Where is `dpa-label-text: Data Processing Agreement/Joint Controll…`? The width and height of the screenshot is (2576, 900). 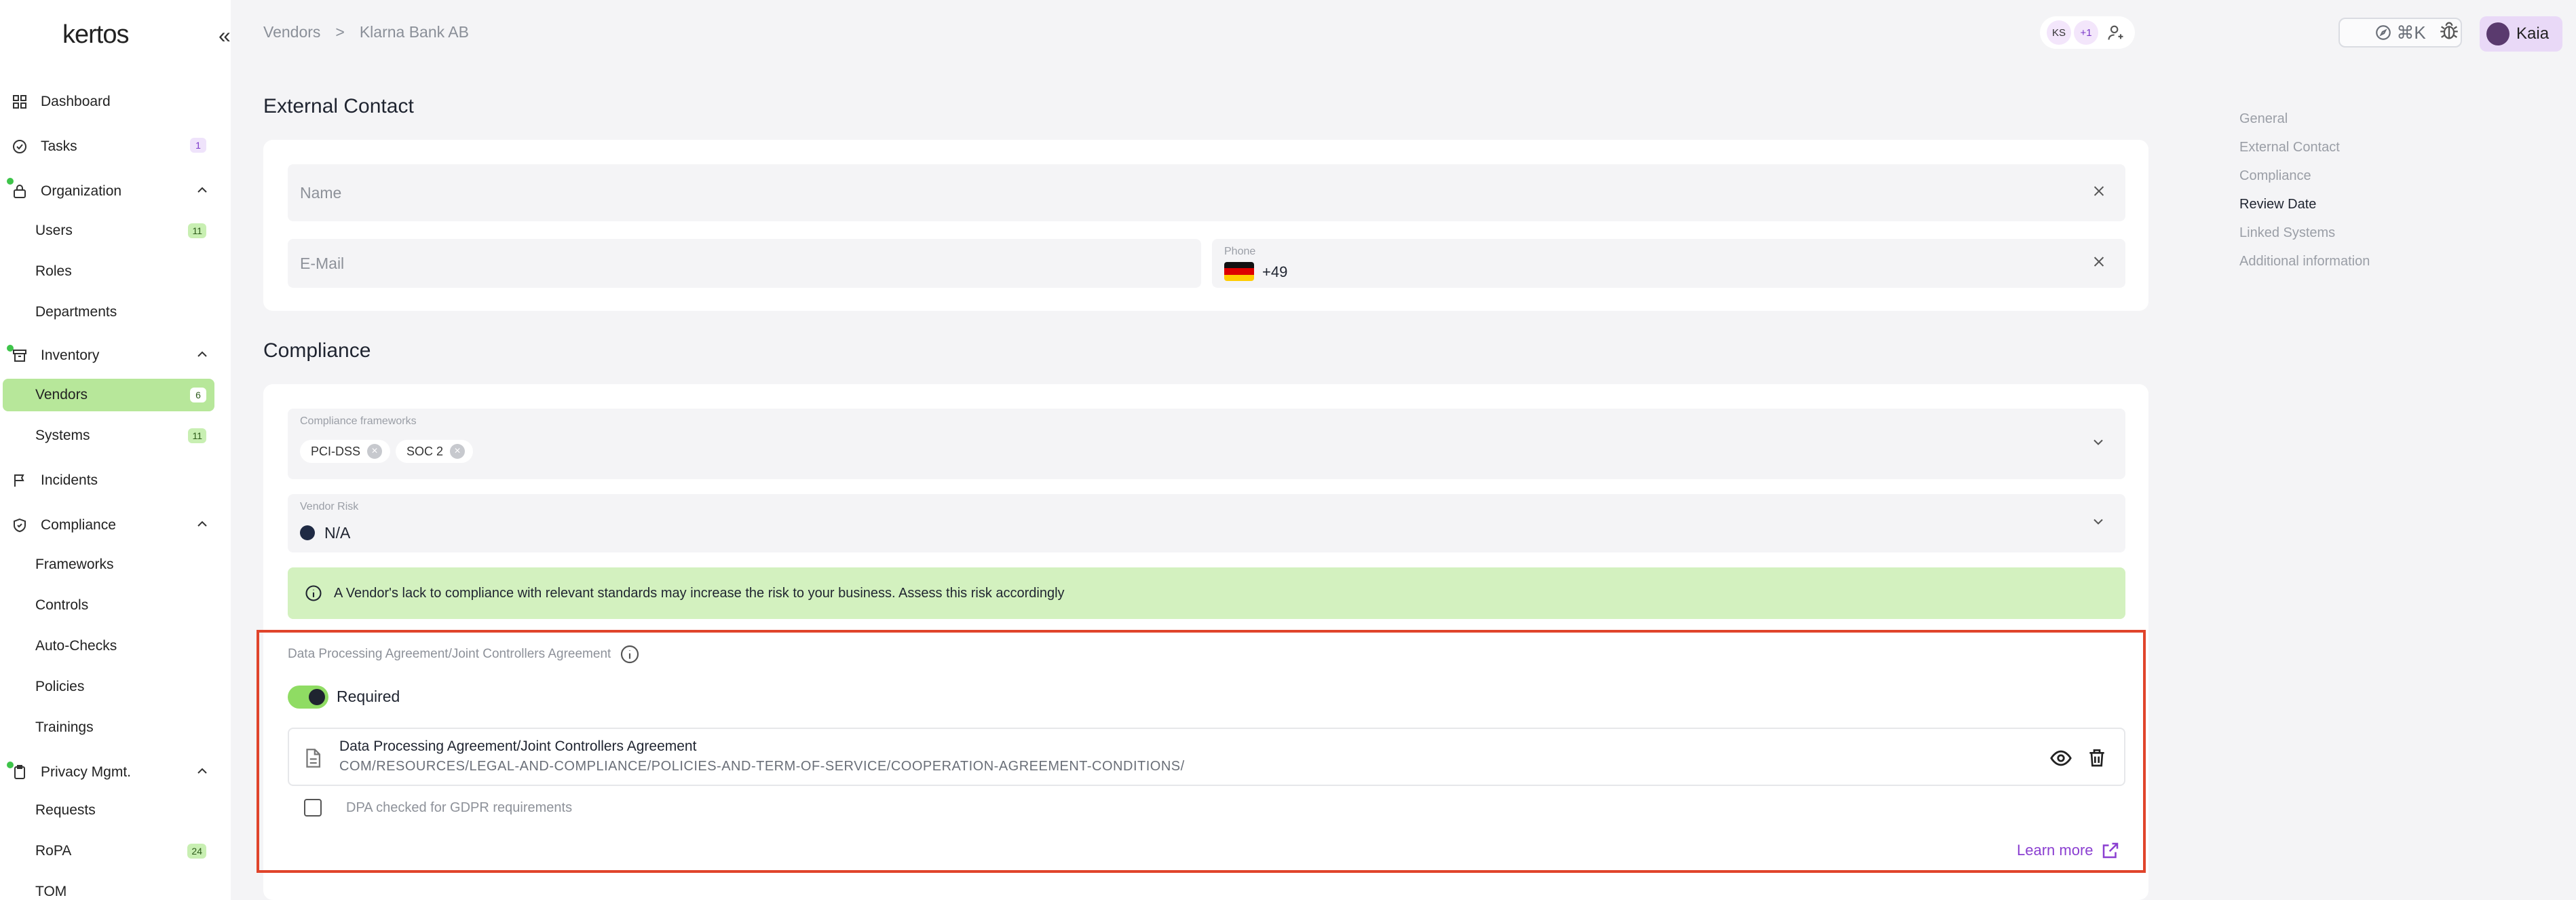 dpa-label-text: Data Processing Agreement/Joint Controll… is located at coordinates (449, 654).